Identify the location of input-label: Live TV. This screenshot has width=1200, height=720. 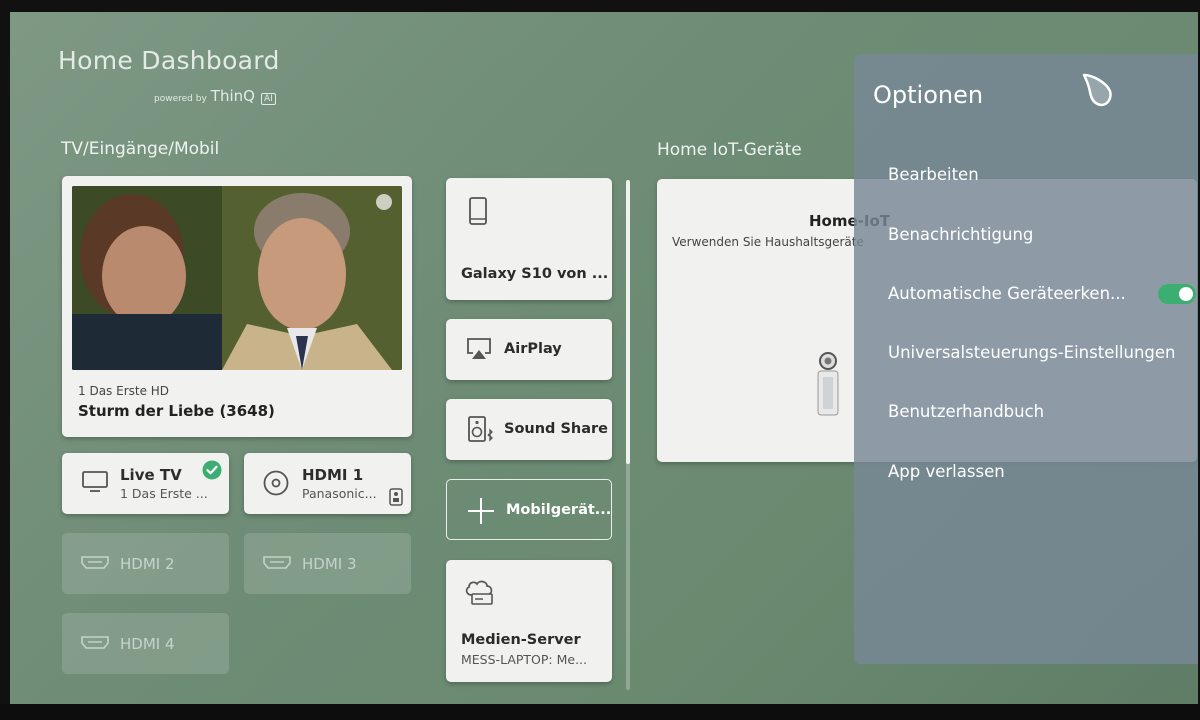
(151, 475).